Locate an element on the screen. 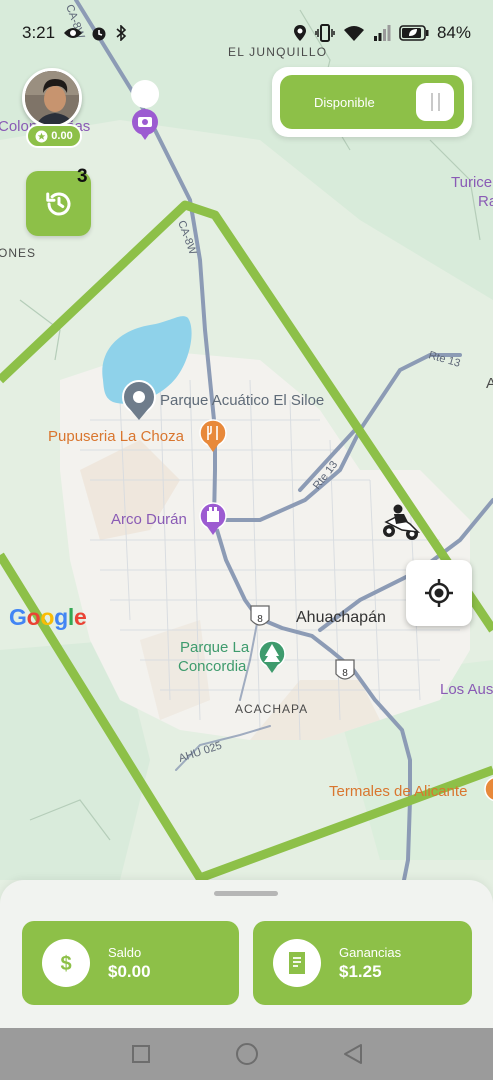  place-label: Termales de Alicante is located at coordinates (398, 791).